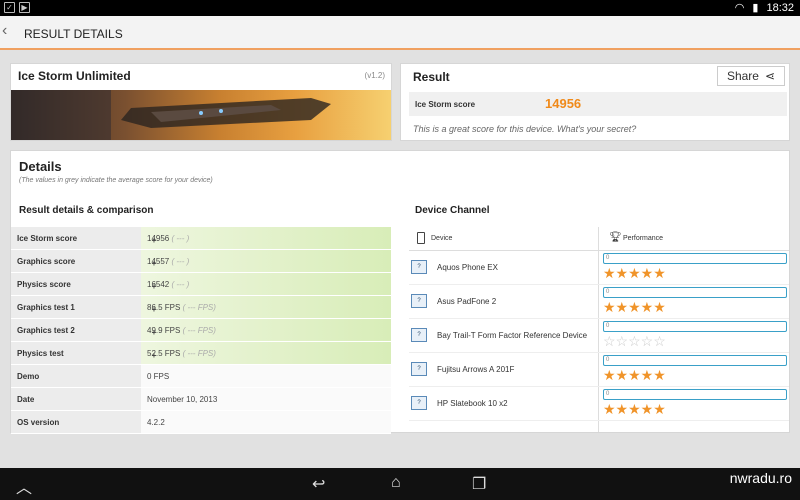 Image resolution: width=800 pixels, height=500 pixels. Describe the element at coordinates (24, 486) in the screenshot. I see `collapse-icon: ︿` at that location.